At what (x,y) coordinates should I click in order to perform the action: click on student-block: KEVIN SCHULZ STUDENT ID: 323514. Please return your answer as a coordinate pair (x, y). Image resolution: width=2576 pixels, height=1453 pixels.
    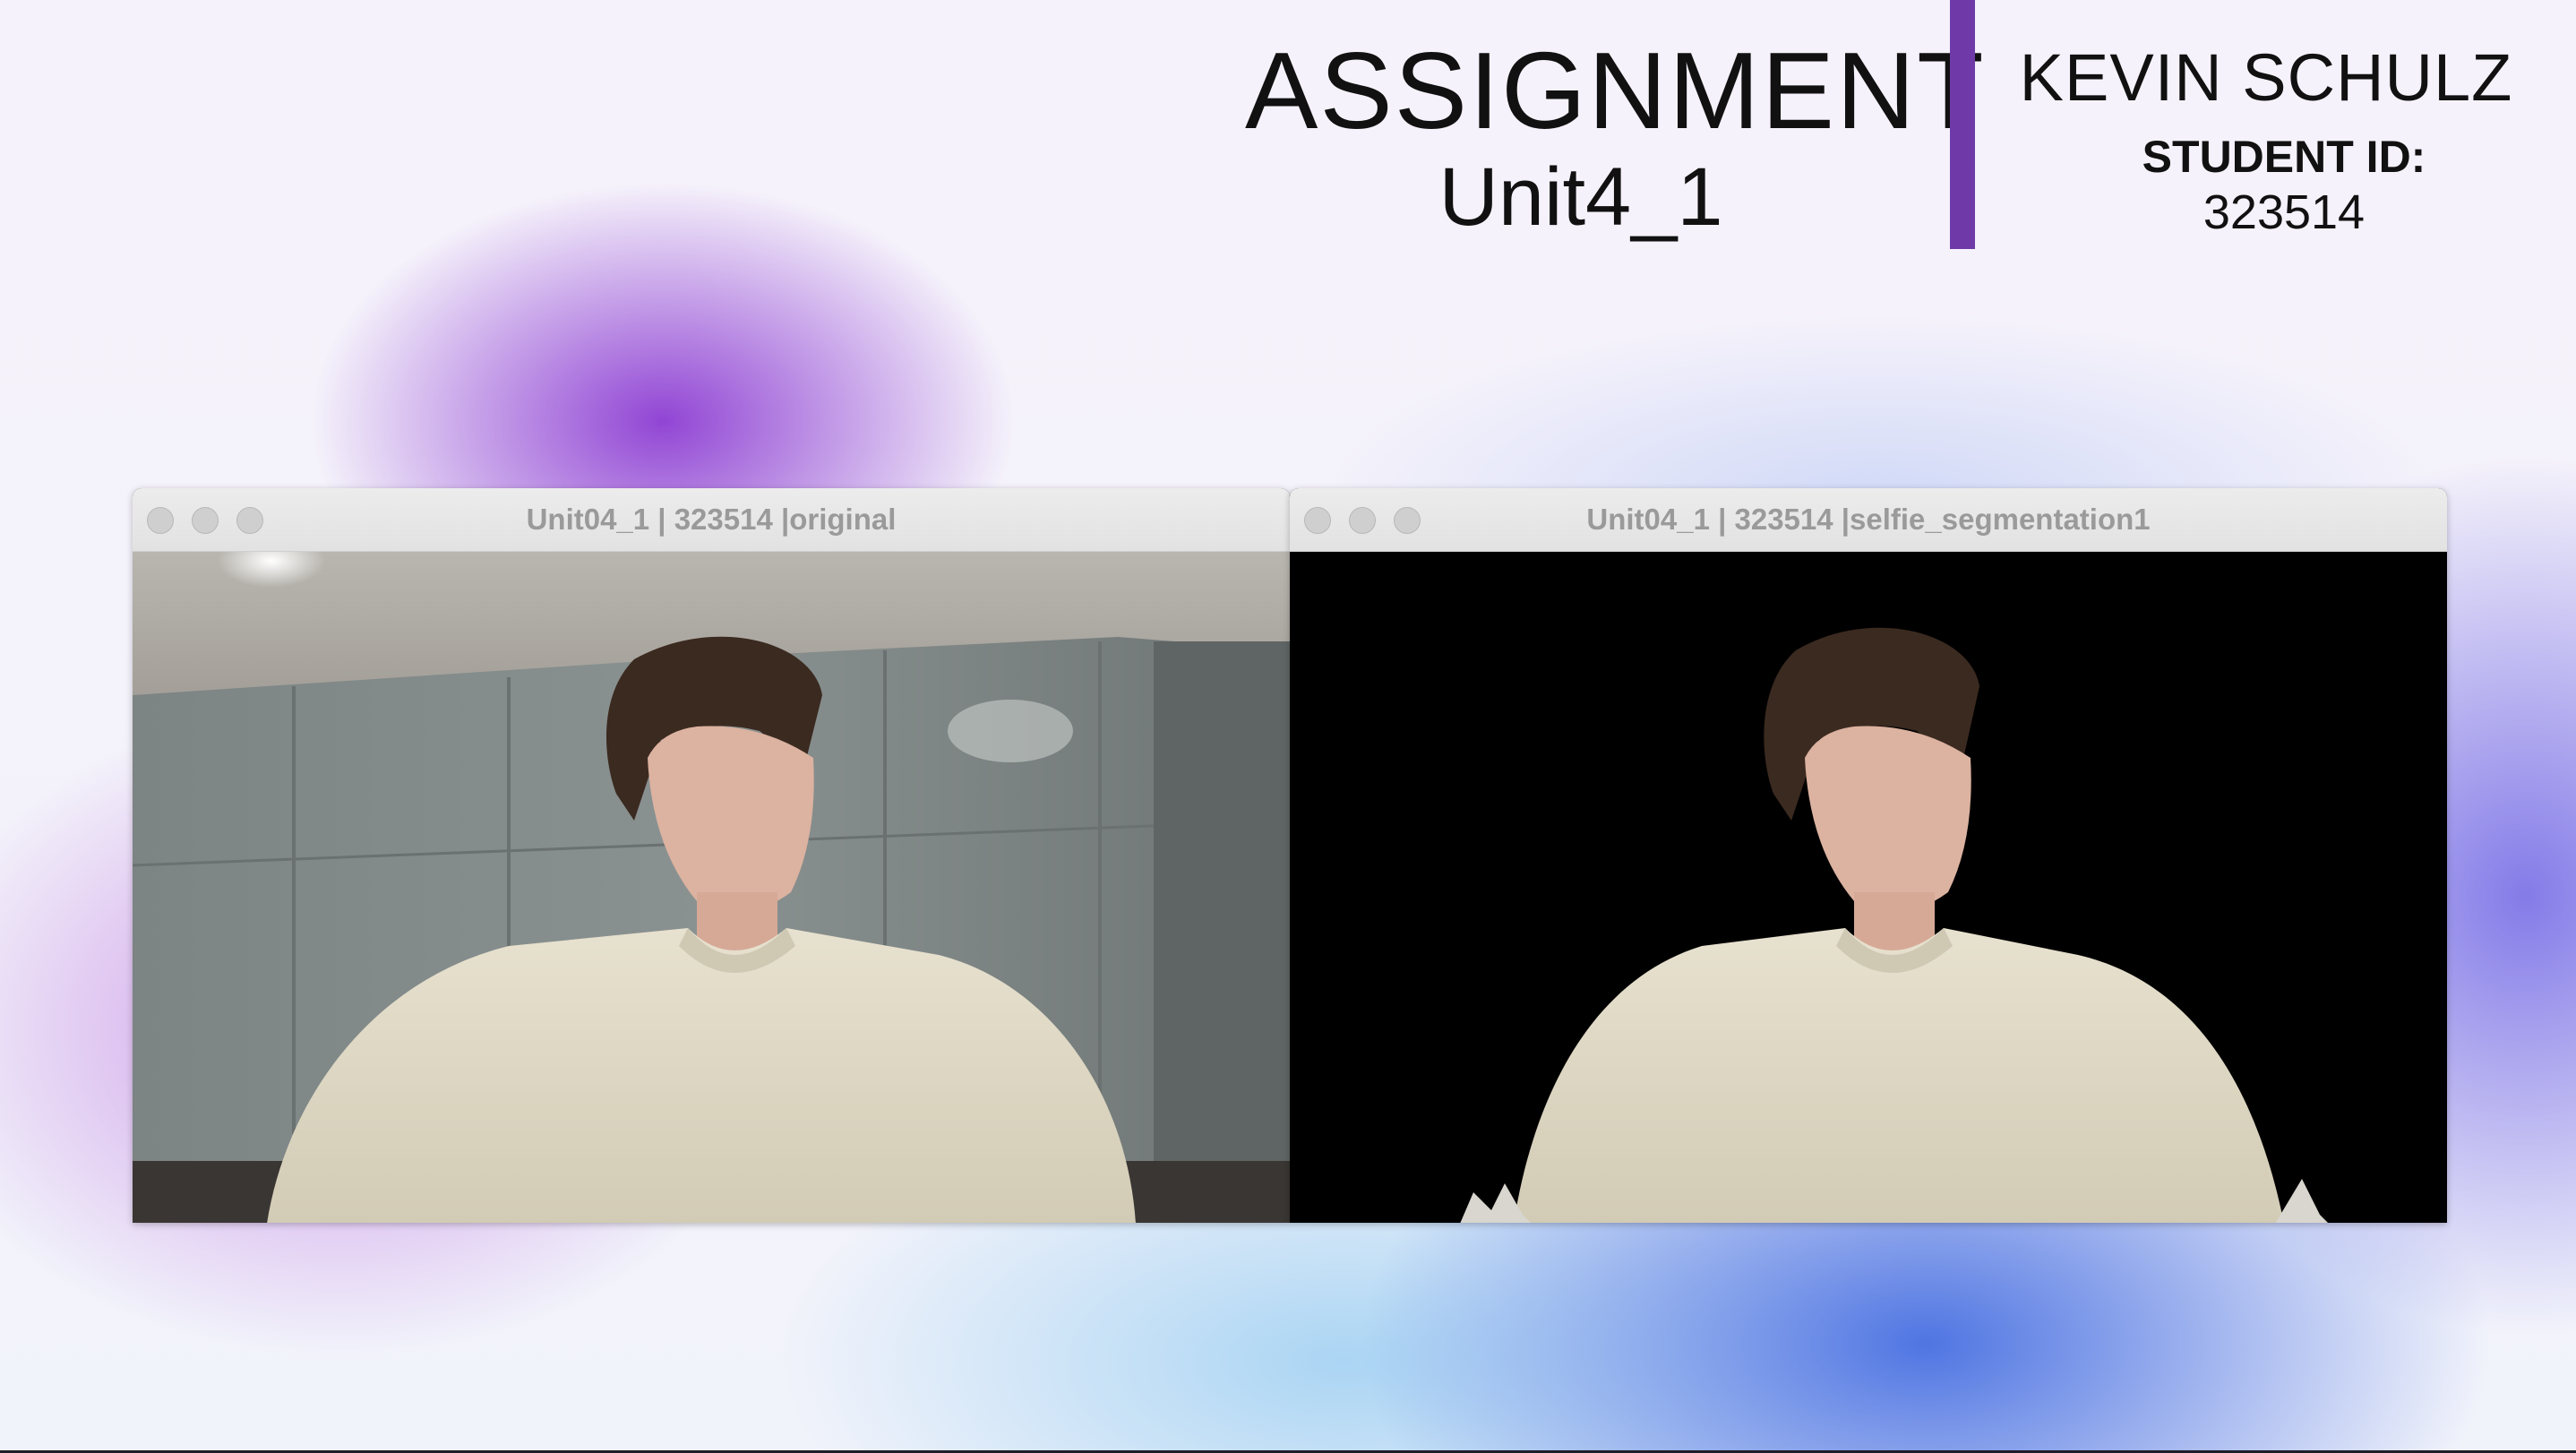
    Looking at the image, I should click on (2266, 142).